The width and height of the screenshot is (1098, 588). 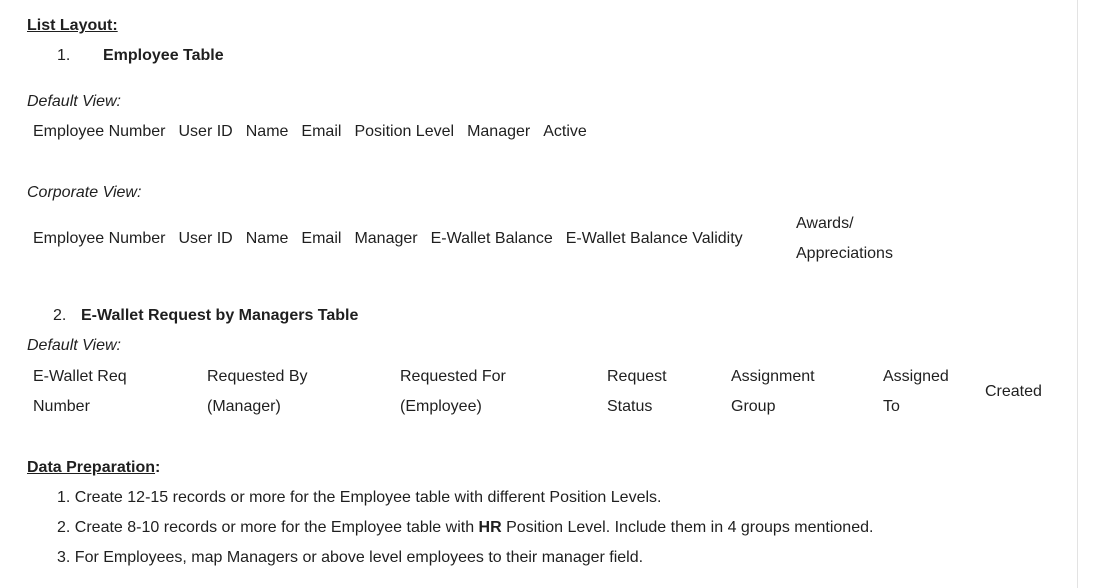 What do you see at coordinates (158, 467) in the screenshot?
I see `data-preparation-colon: :` at bounding box center [158, 467].